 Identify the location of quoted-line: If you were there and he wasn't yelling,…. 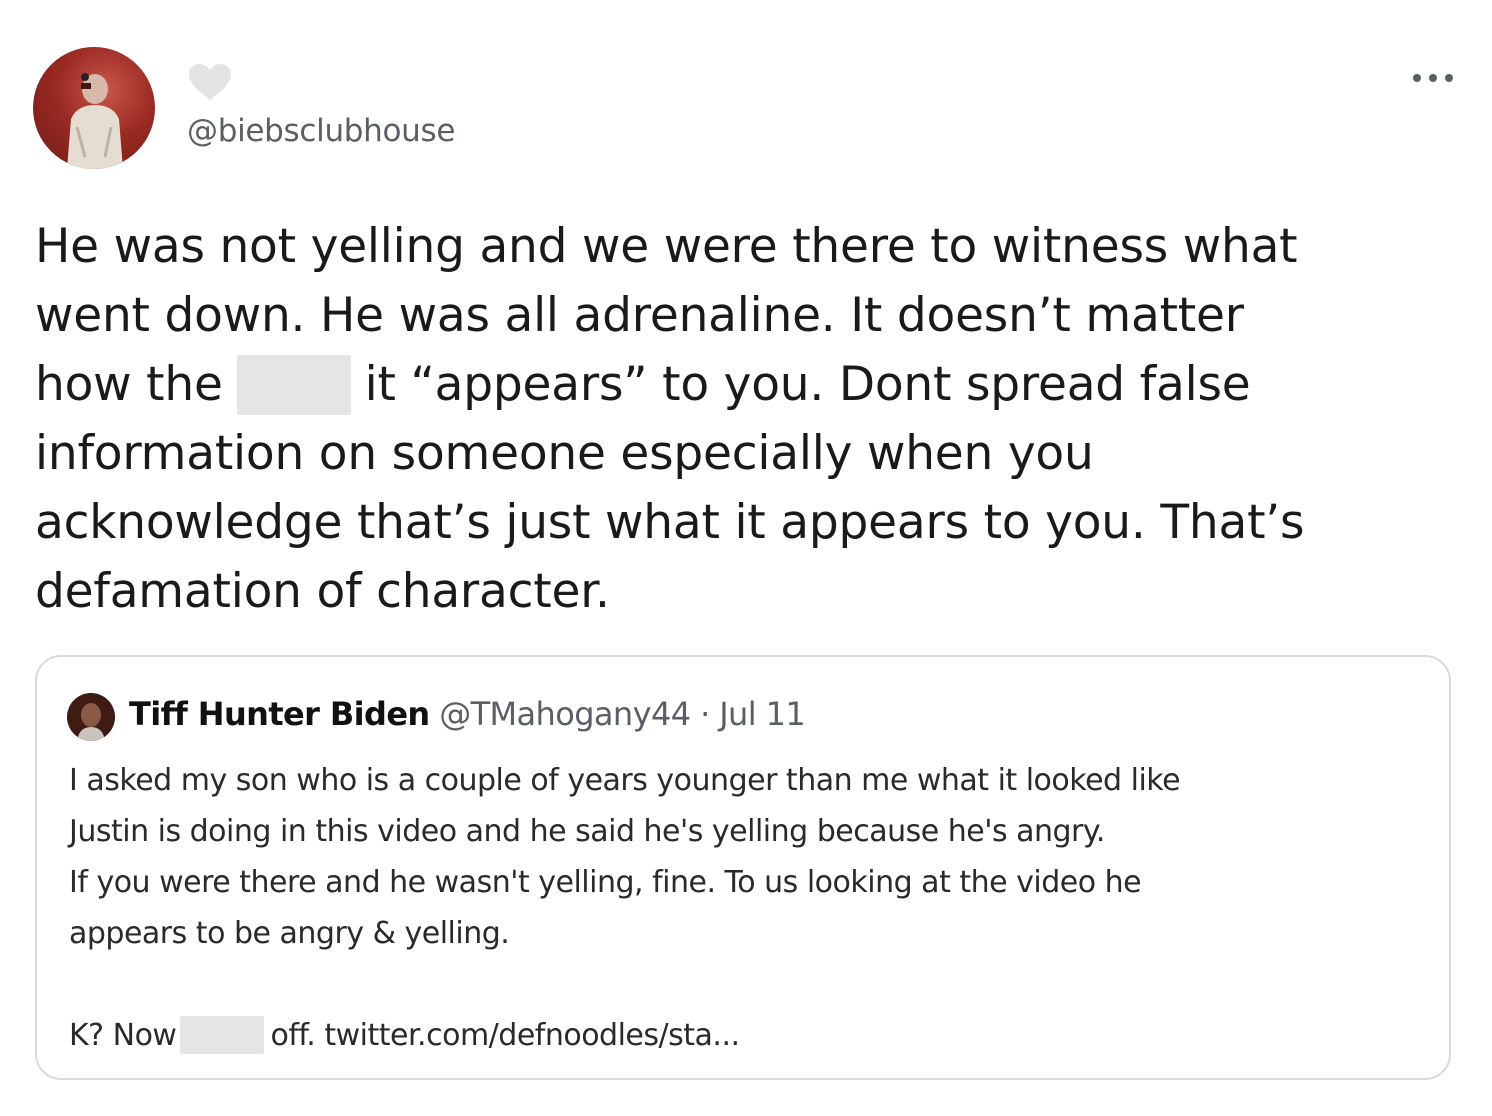
(605, 882).